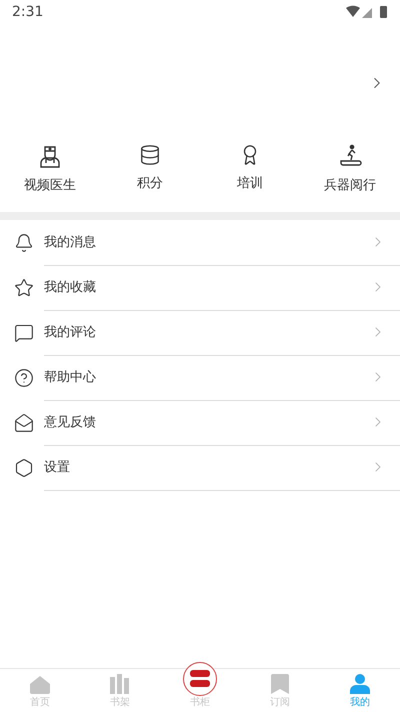  What do you see at coordinates (350, 185) in the screenshot?
I see `shortcut-label: 兵器阅行` at bounding box center [350, 185].